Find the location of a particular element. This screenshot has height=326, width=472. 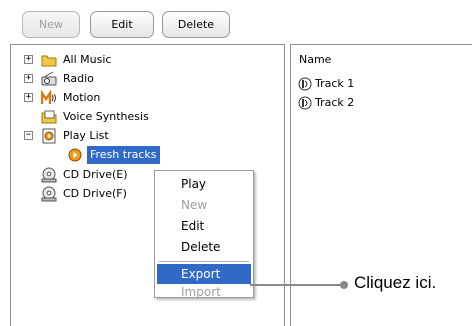

tree-item-motion: + Motion is located at coordinates (146, 98).